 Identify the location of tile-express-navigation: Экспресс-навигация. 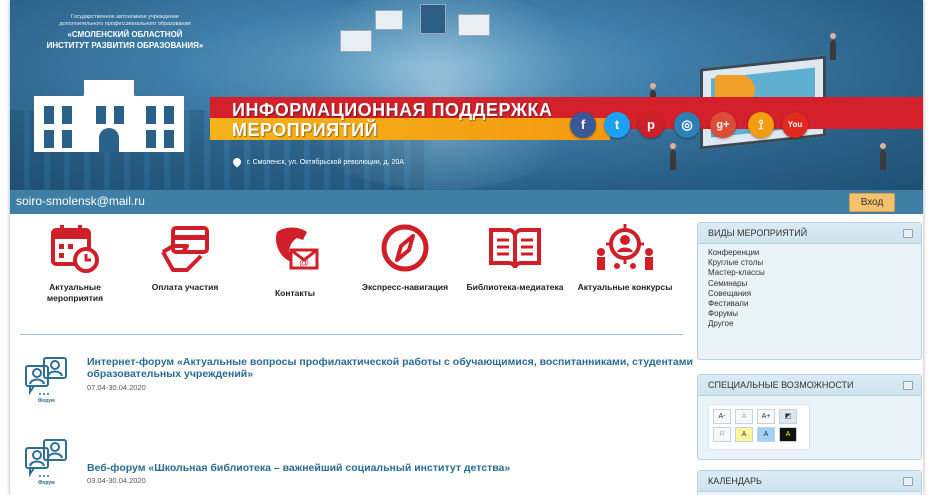
(405, 257).